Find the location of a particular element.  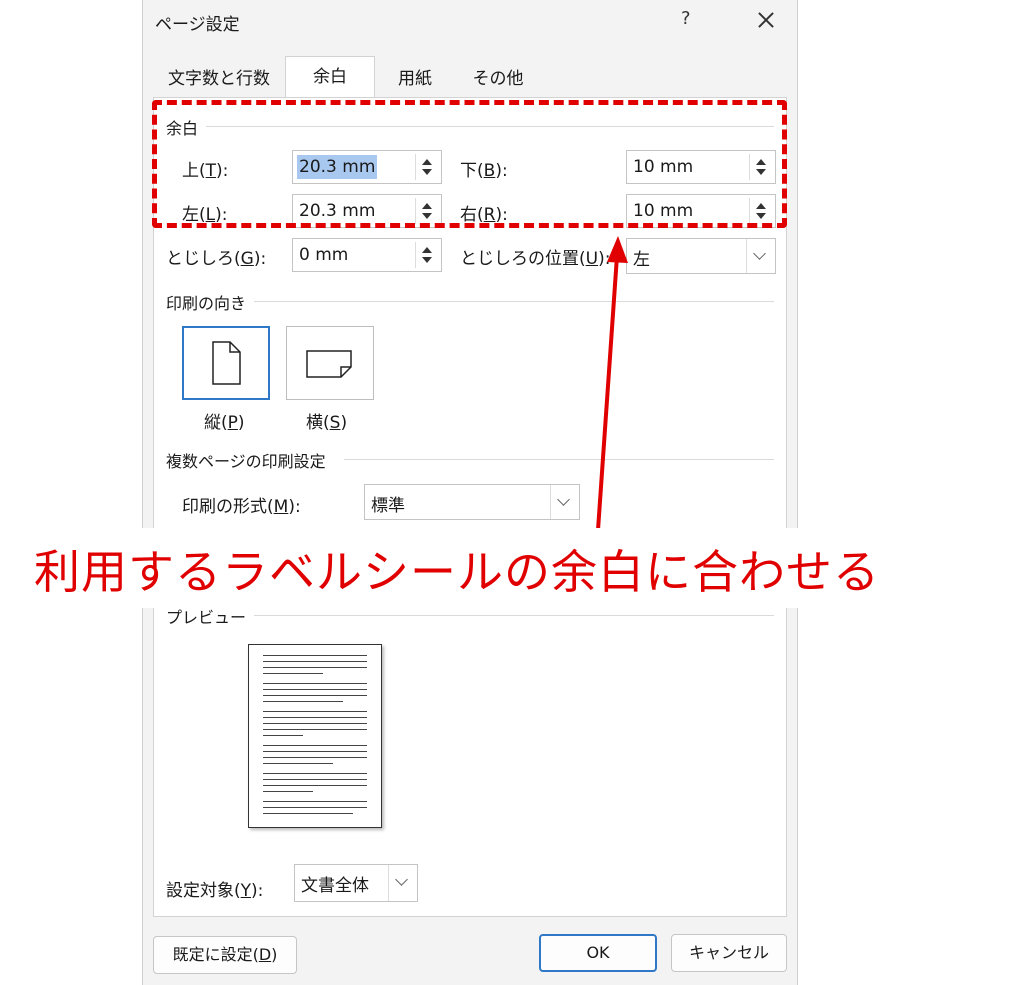

annotation-arrow is located at coordinates (612, 383).